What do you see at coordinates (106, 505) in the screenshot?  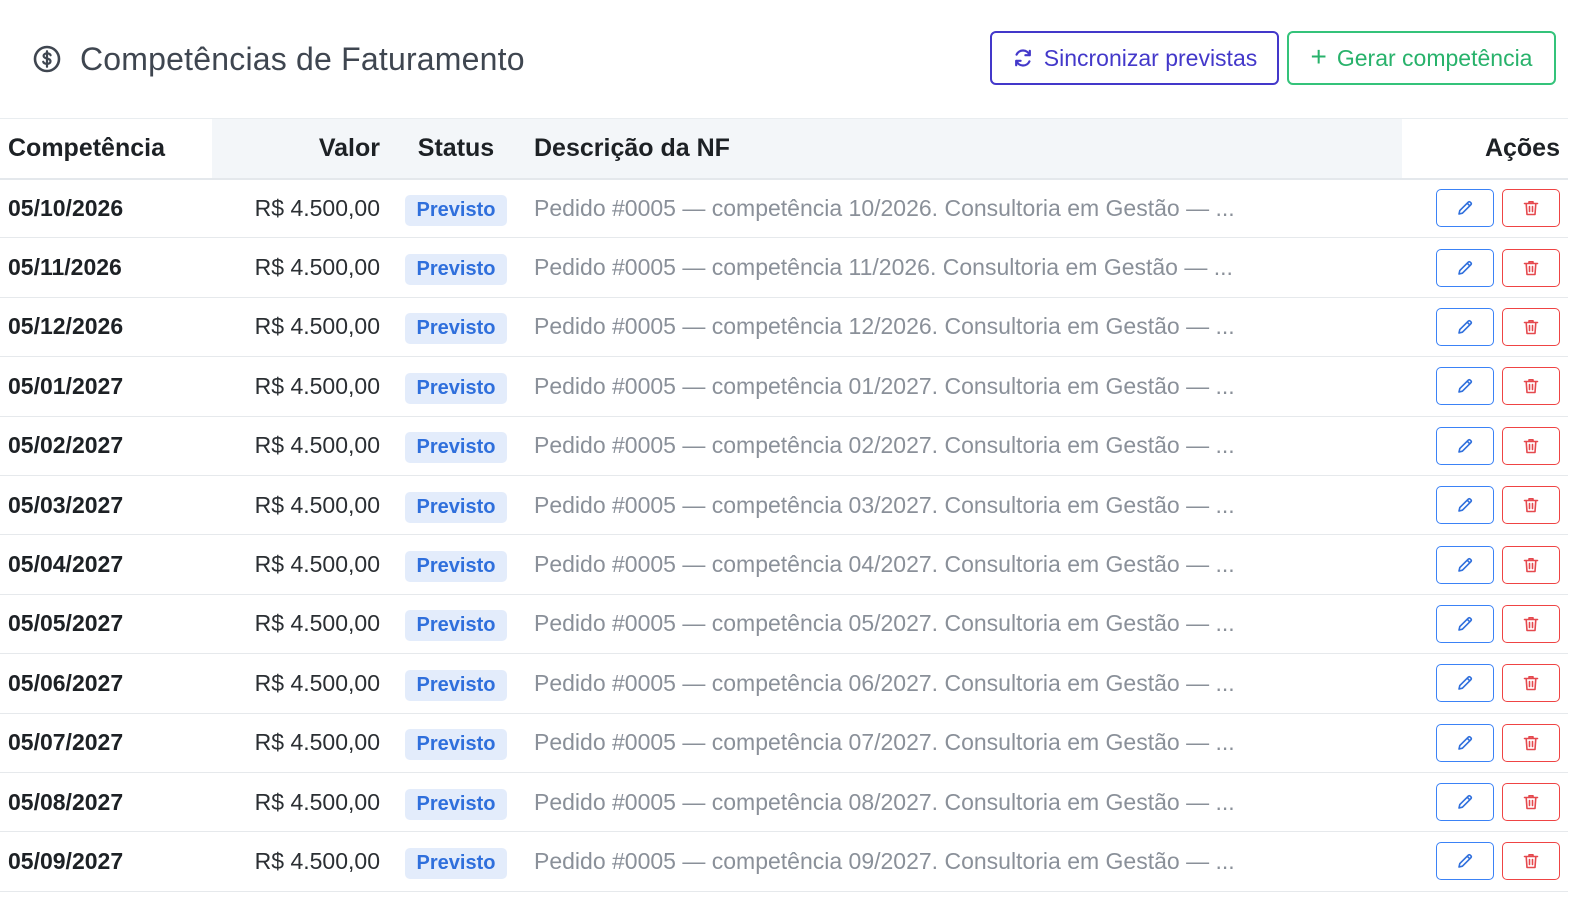 I see `cell-competencia: 05/03/2027` at bounding box center [106, 505].